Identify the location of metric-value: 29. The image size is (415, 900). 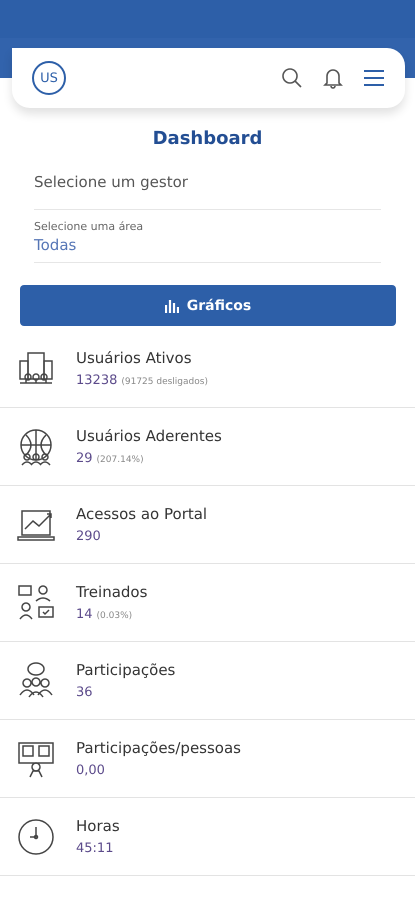
(84, 458).